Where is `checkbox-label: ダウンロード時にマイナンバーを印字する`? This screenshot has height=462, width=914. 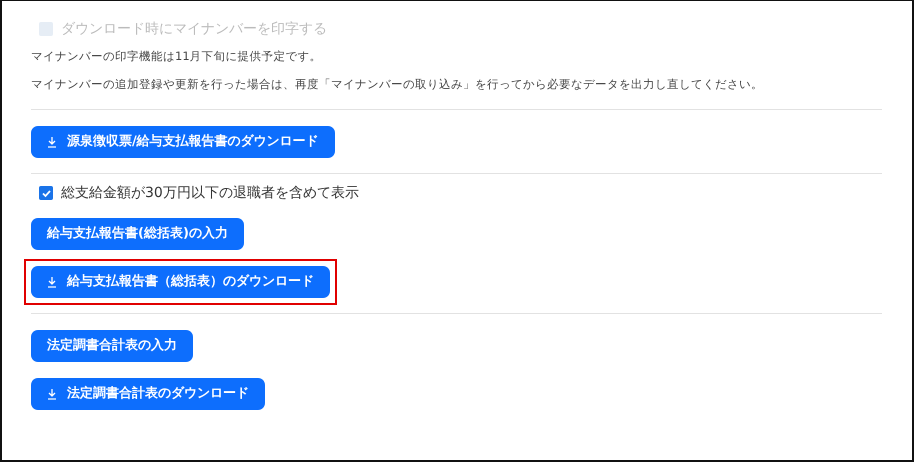 checkbox-label: ダウンロード時にマイナンバーを印字する is located at coordinates (194, 29).